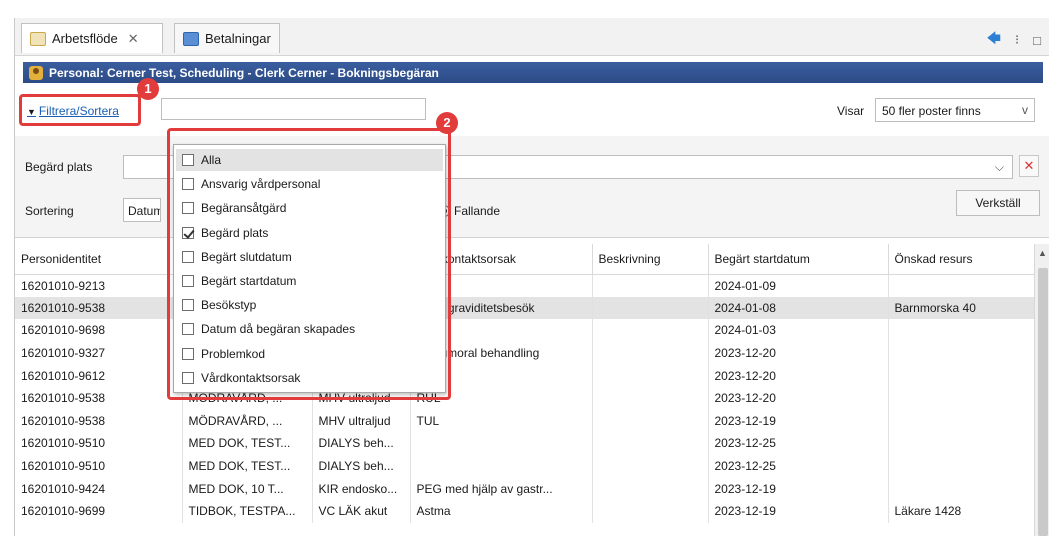 The width and height of the screenshot is (1049, 536). What do you see at coordinates (293, 109) in the screenshot?
I see `filter-search-input` at bounding box center [293, 109].